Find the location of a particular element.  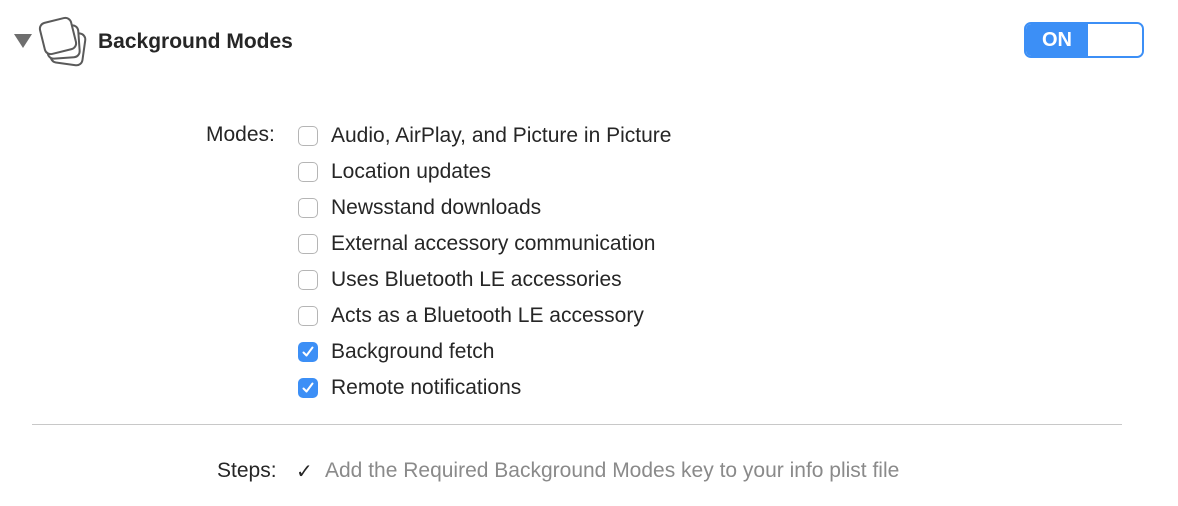

mode-bluetooth-le-accessories: Uses Bluetooth LE accessories is located at coordinates (484, 280).